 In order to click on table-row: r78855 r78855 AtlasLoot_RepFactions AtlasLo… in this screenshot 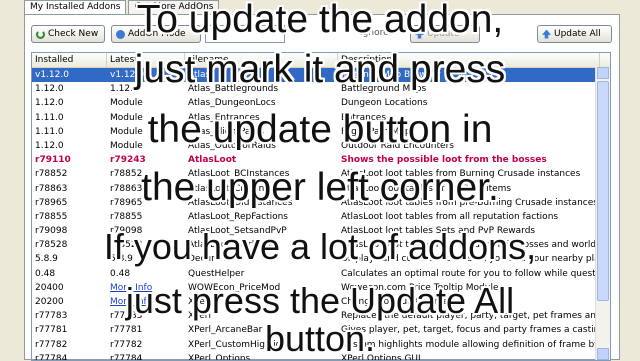, I will do `click(321, 217)`.